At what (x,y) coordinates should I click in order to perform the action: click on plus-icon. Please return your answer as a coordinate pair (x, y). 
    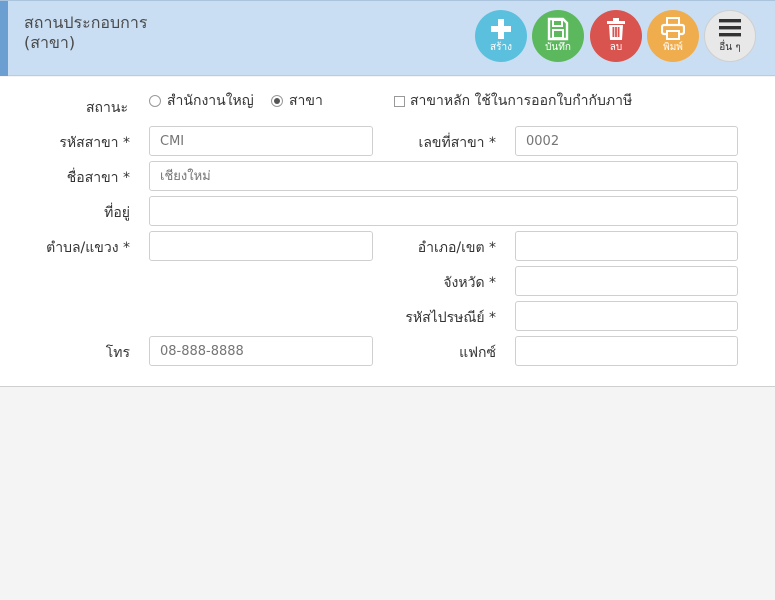
    Looking at the image, I should click on (501, 29).